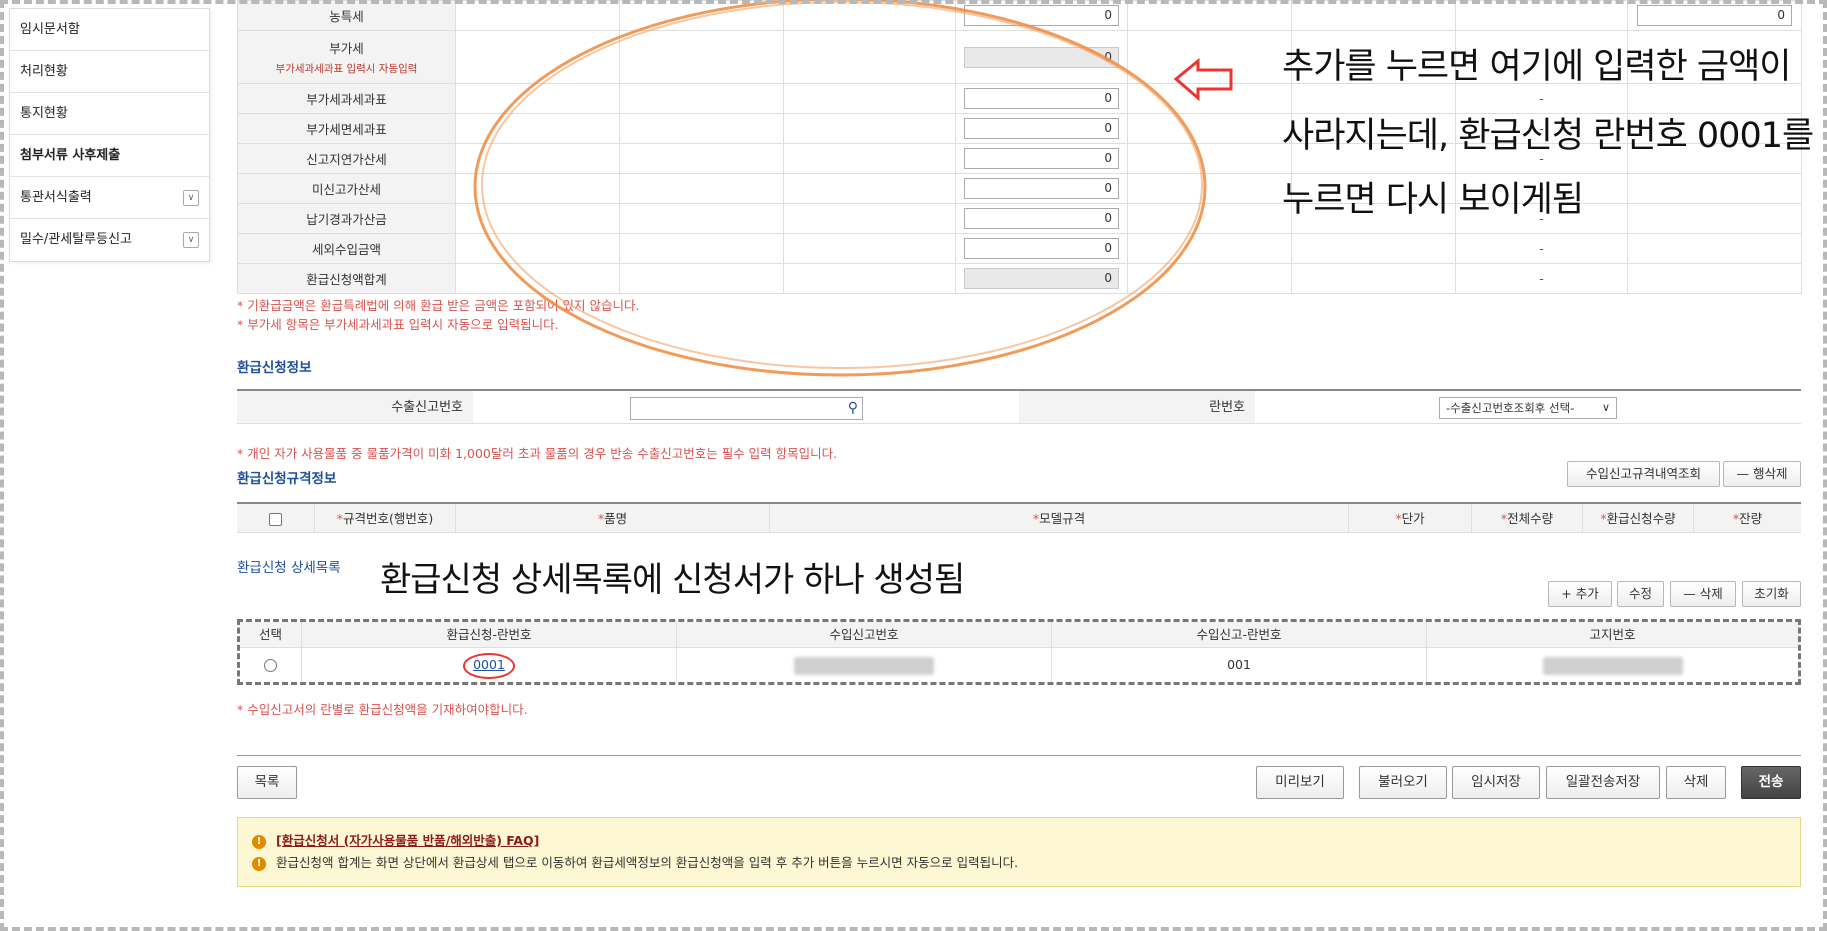 Image resolution: width=1827 pixels, height=931 pixels. I want to click on export-number-input: ⚲, so click(746, 408).